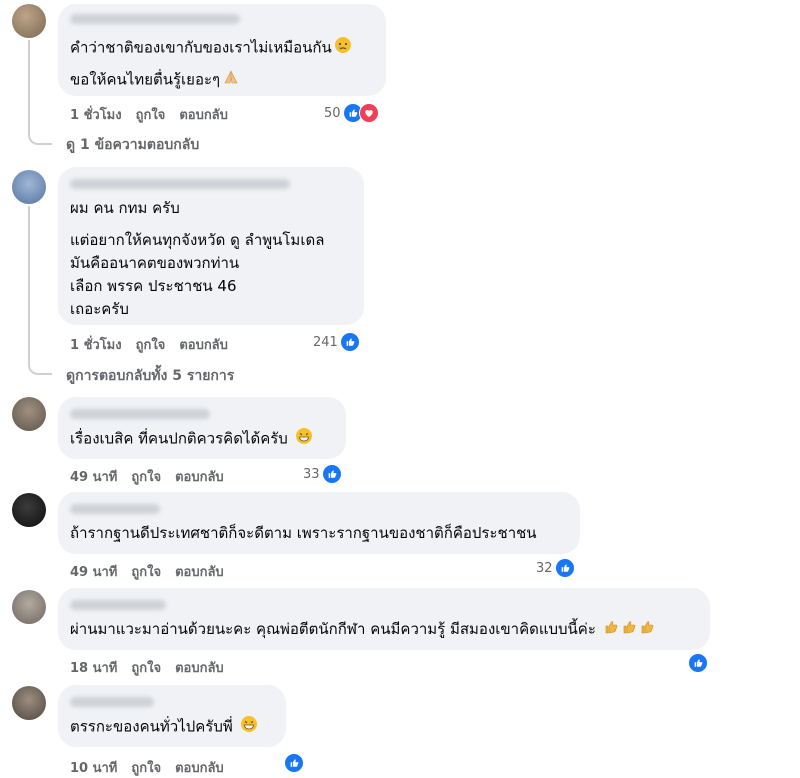  I want to click on view-replies-link: ดูการตอบกลับทั้ง 5 รายการ, so click(150, 376).